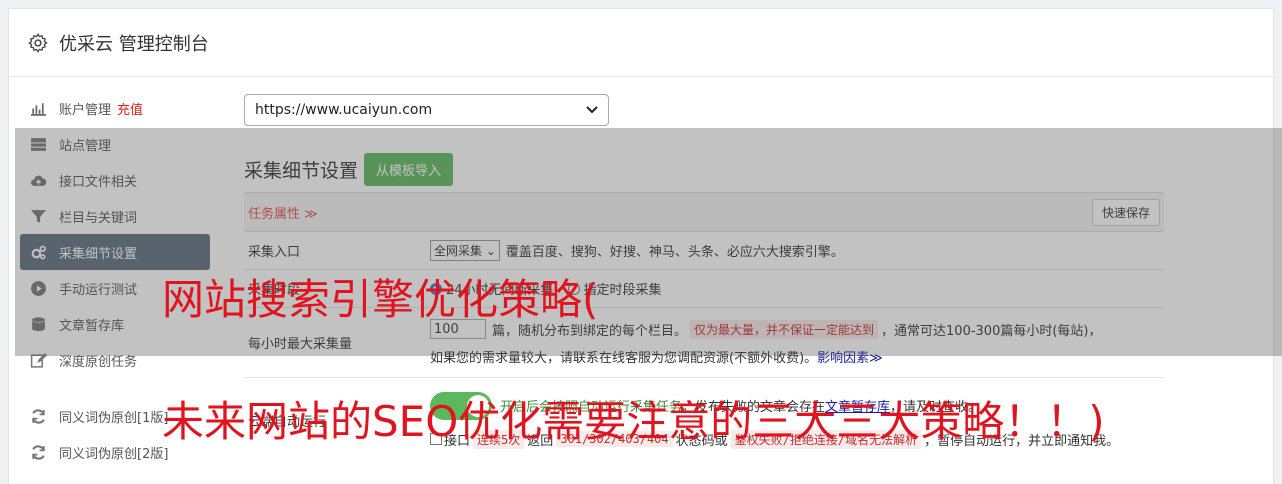 Image resolution: width=1282 pixels, height=484 pixels. Describe the element at coordinates (380, 299) in the screenshot. I see `overlay-title-line-1: 网站搜索引擎优化策略(` at that location.